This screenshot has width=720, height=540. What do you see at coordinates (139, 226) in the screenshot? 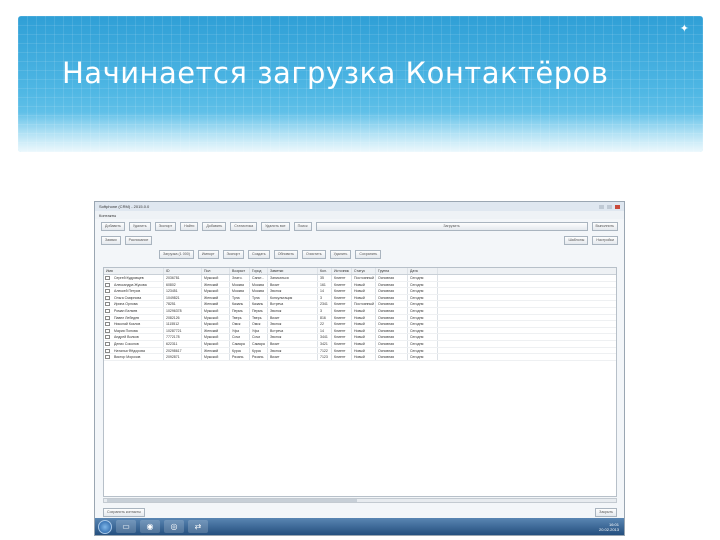
I see `toolbar-button: Удалить` at bounding box center [139, 226].